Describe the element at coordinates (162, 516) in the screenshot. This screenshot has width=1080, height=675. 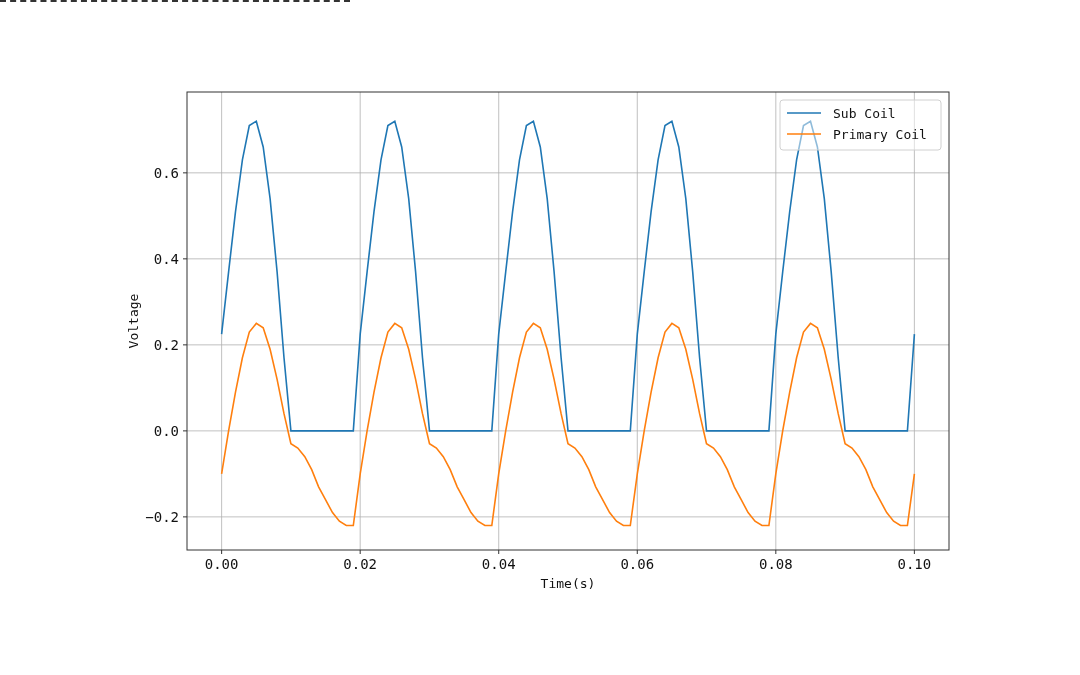
I see `y-tick-label: −0.2` at that location.